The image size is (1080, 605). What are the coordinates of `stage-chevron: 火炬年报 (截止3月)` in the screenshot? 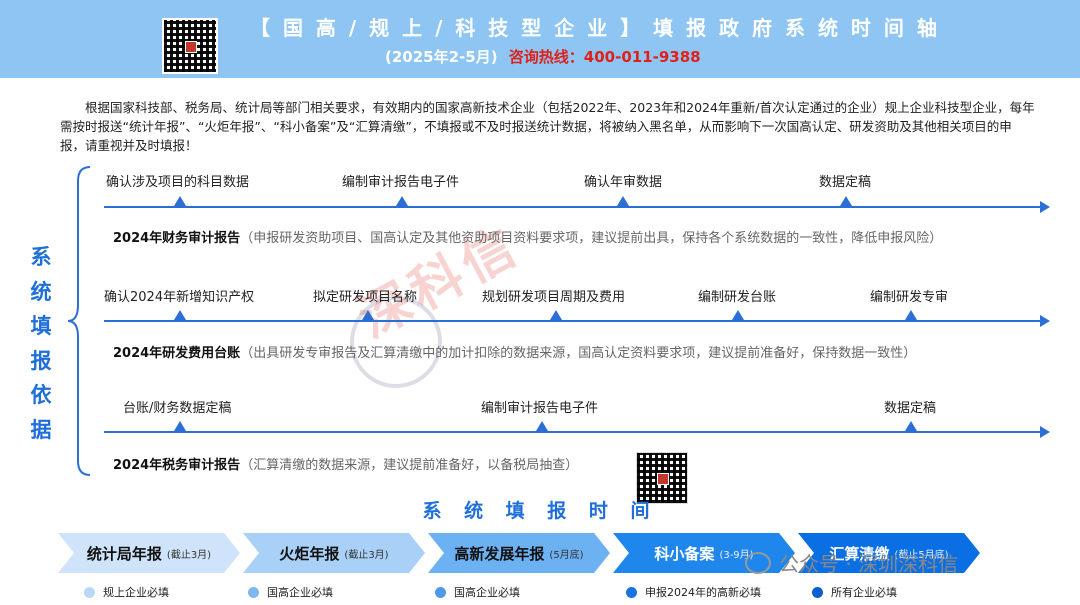 It's located at (334, 553).